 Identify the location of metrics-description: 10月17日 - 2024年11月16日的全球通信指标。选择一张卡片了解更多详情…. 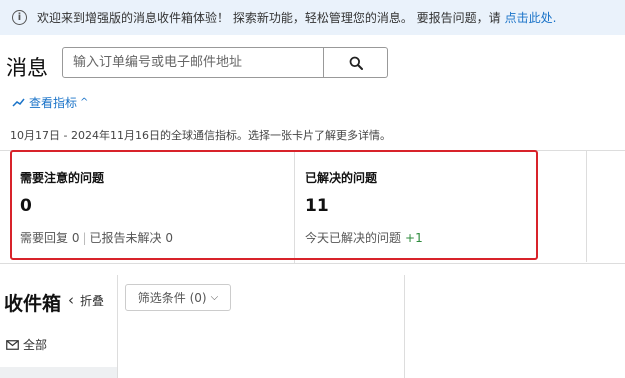
(200, 135).